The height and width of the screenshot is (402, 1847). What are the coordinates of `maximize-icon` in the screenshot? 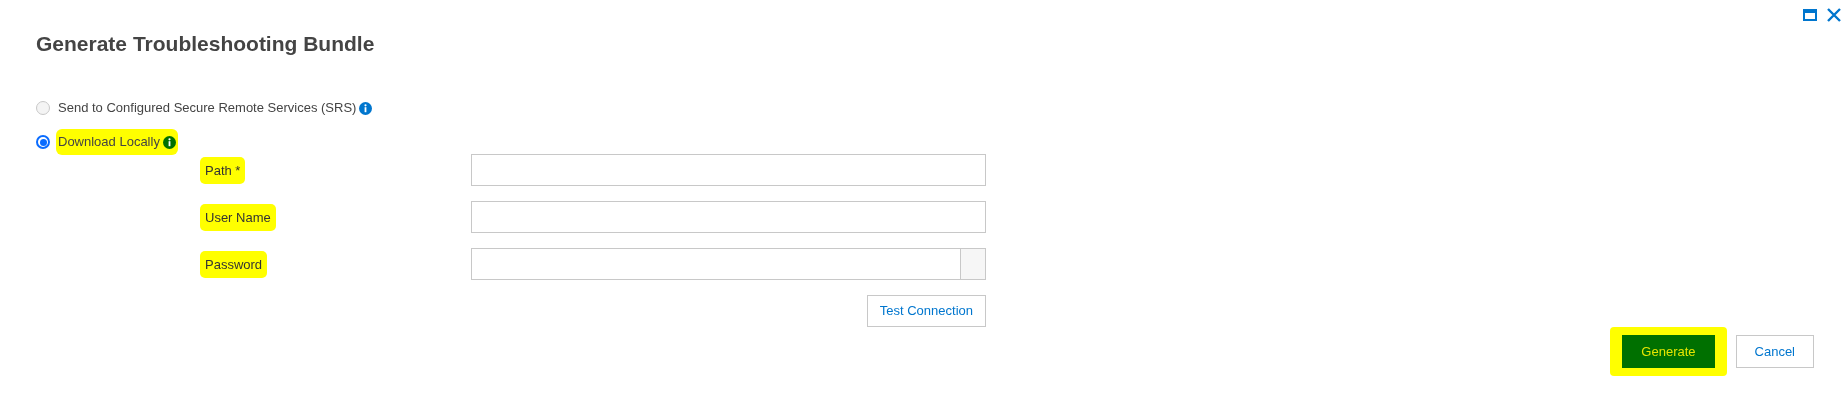 It's located at (1810, 15).